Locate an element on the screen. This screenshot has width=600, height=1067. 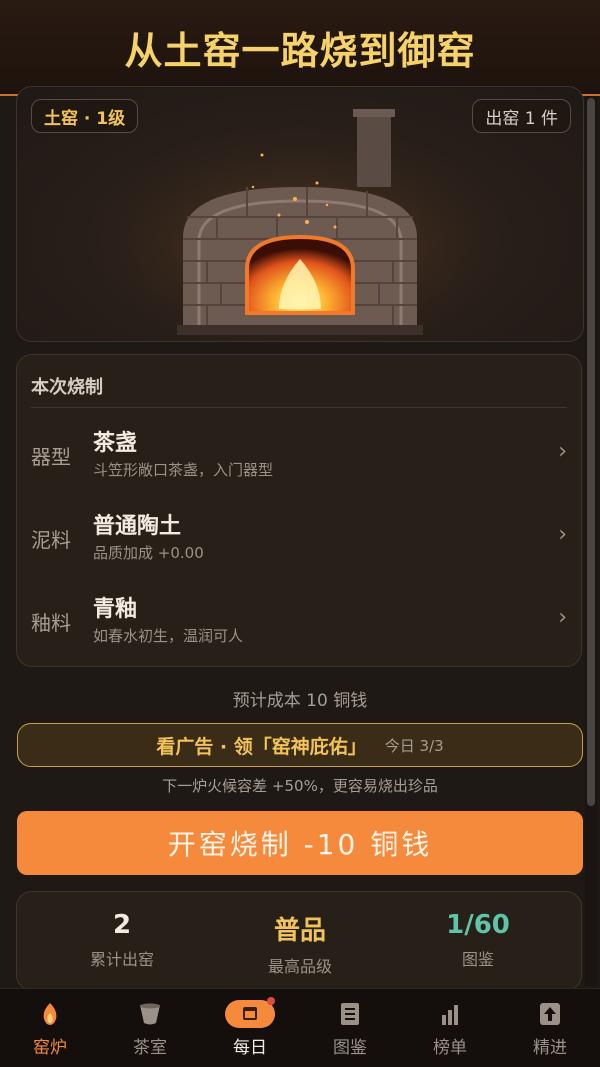
catalog-icon is located at coordinates (350, 1014).